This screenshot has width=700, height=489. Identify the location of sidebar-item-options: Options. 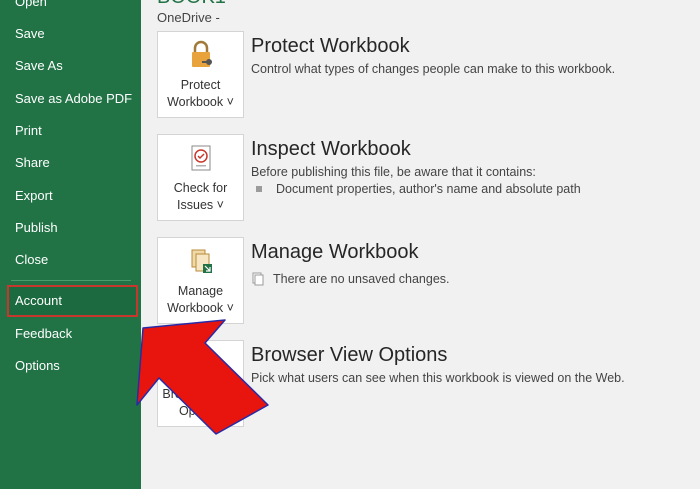
(70, 366).